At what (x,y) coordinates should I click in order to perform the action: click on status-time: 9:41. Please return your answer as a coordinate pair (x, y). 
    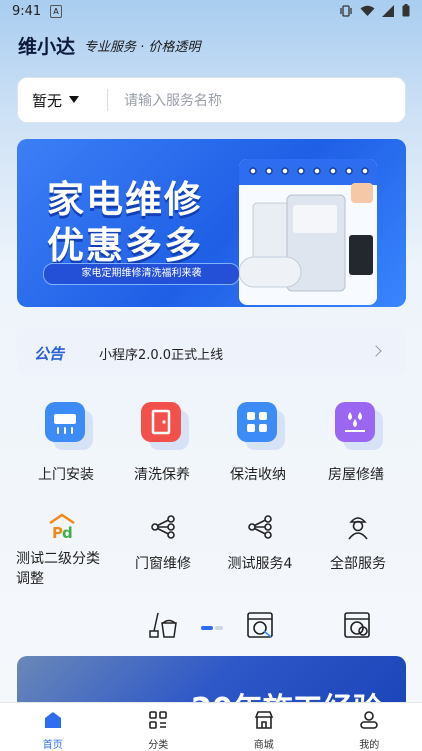
    Looking at the image, I should click on (26, 11).